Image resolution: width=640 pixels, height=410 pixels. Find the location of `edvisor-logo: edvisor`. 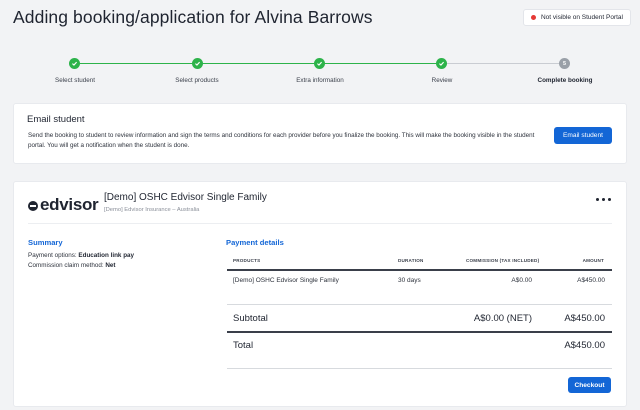

edvisor-logo: edvisor is located at coordinates (63, 205).